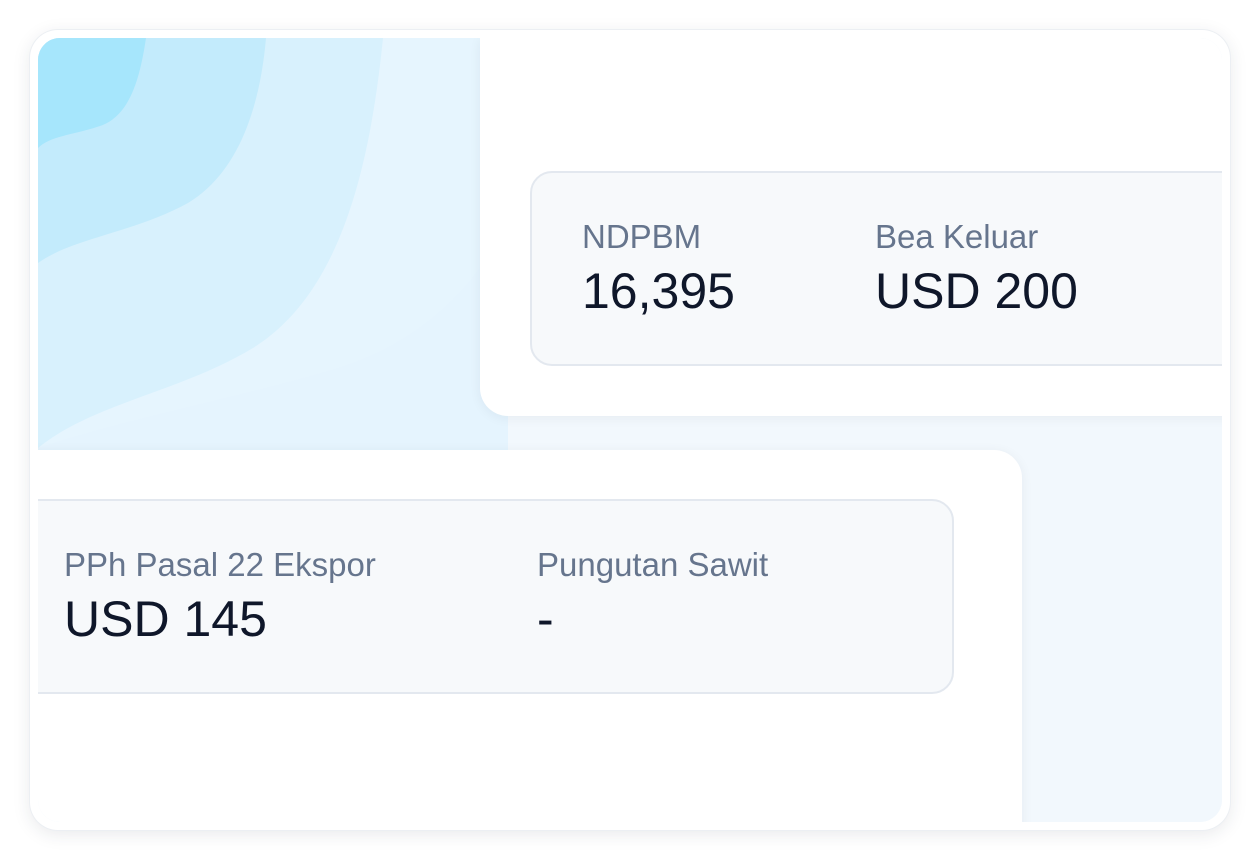 The image size is (1260, 860). Describe the element at coordinates (642, 236) in the screenshot. I see `stat-label: NDPBM` at that location.